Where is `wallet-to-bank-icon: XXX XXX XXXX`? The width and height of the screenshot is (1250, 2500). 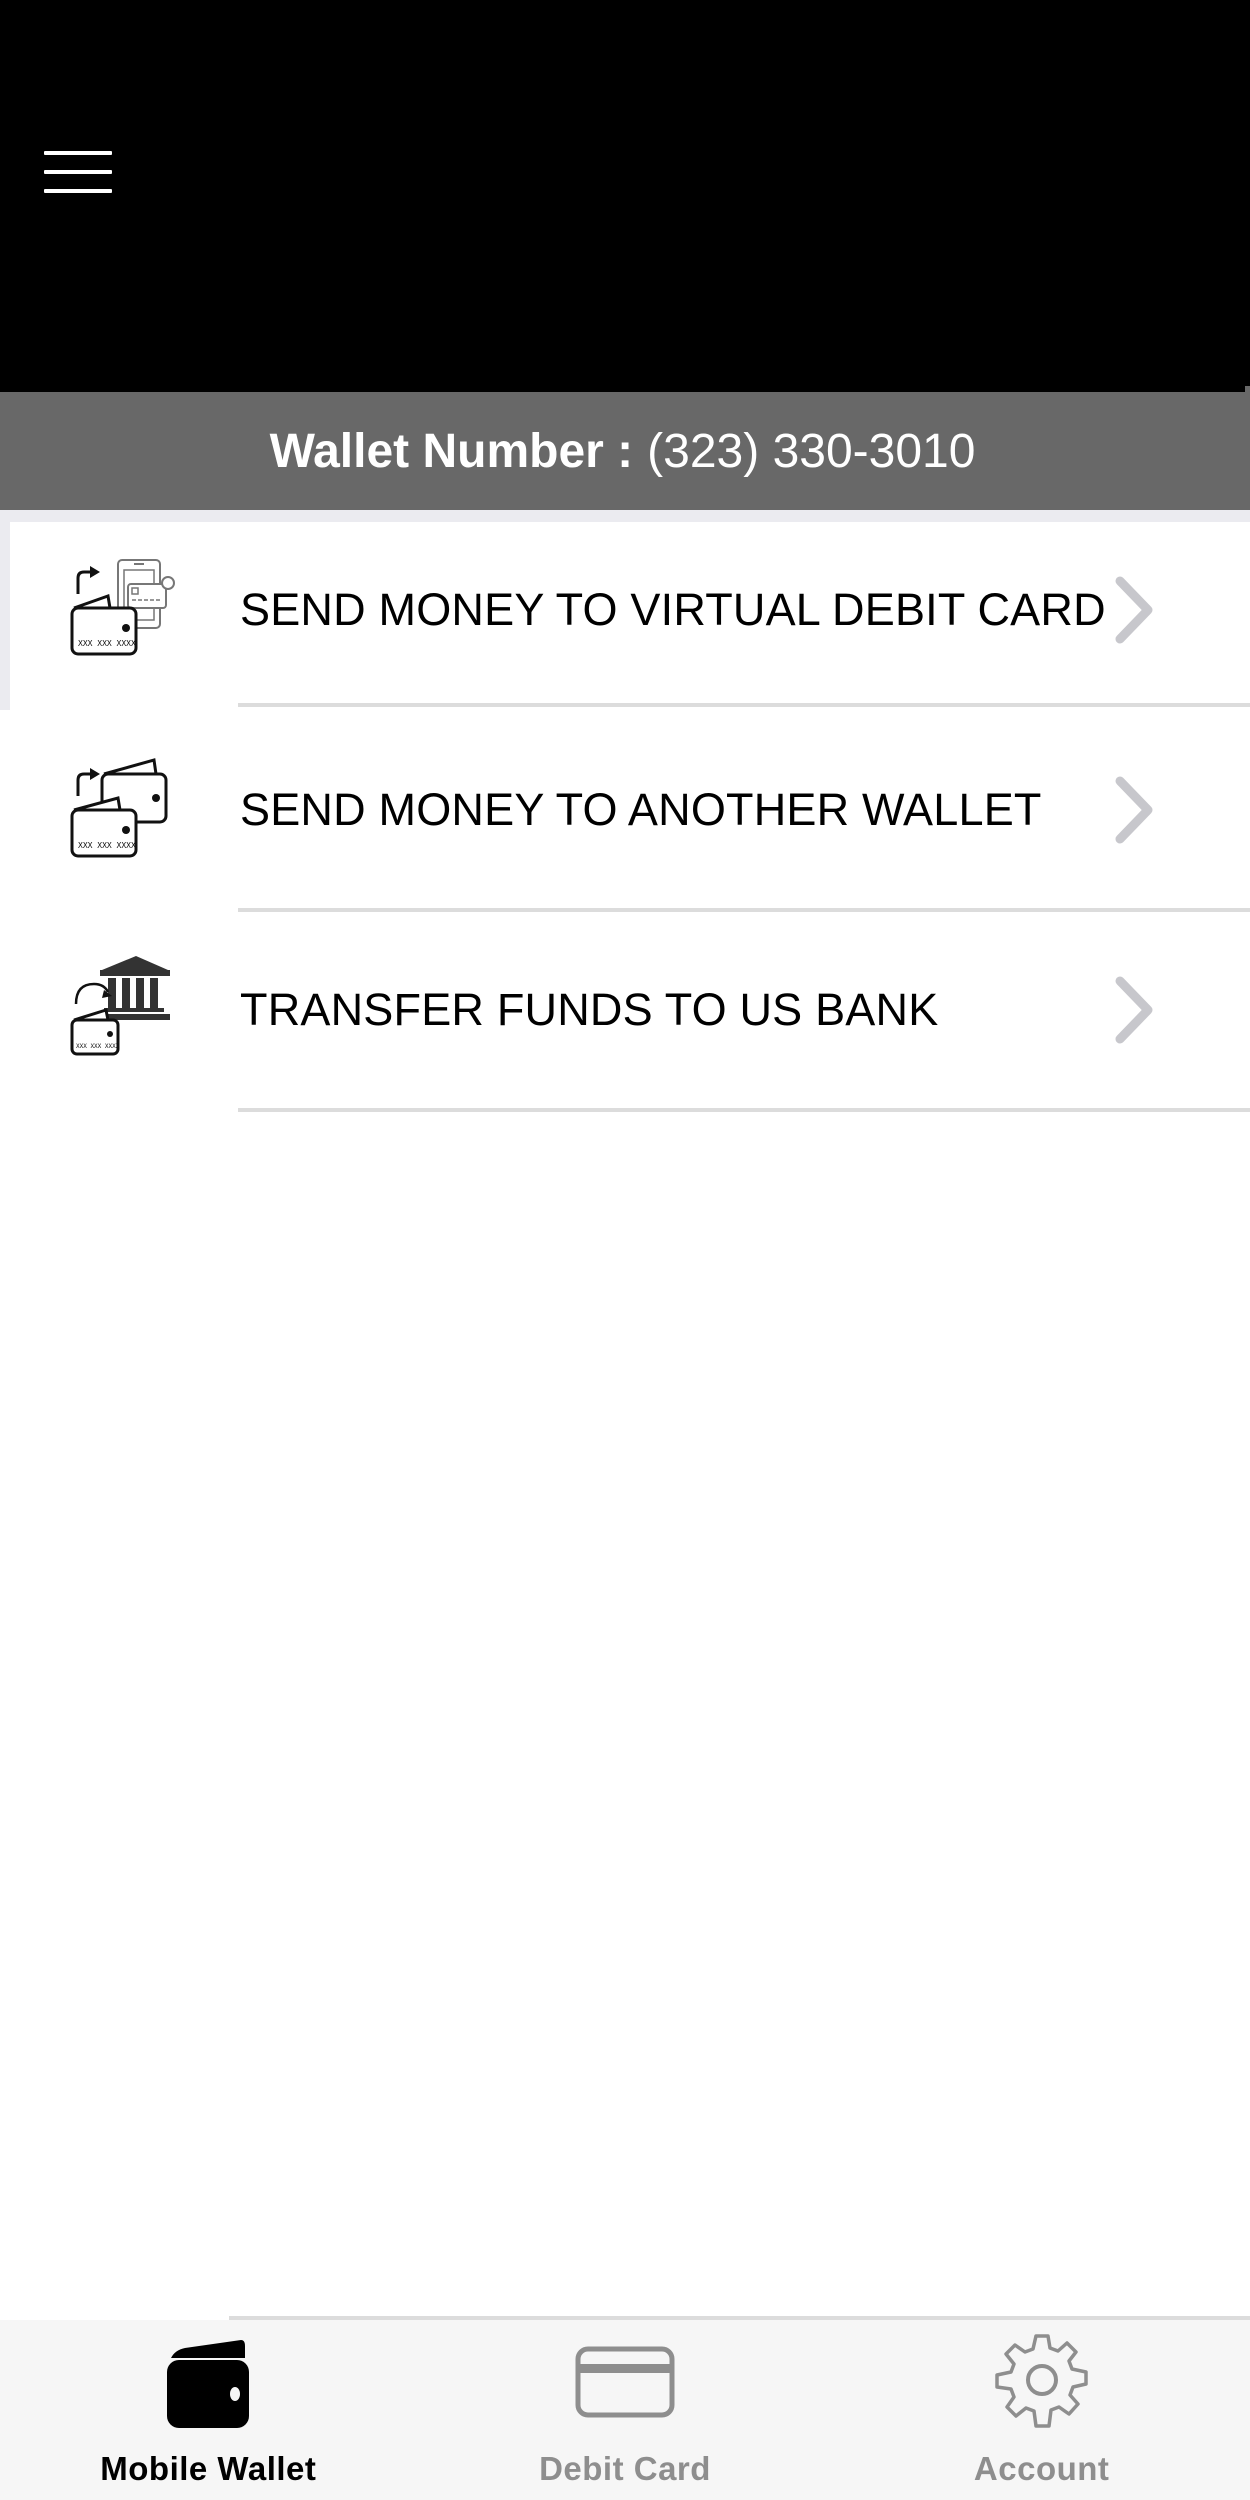
wallet-to-bank-icon: XXX XXX XXXX is located at coordinates (120, 1006).